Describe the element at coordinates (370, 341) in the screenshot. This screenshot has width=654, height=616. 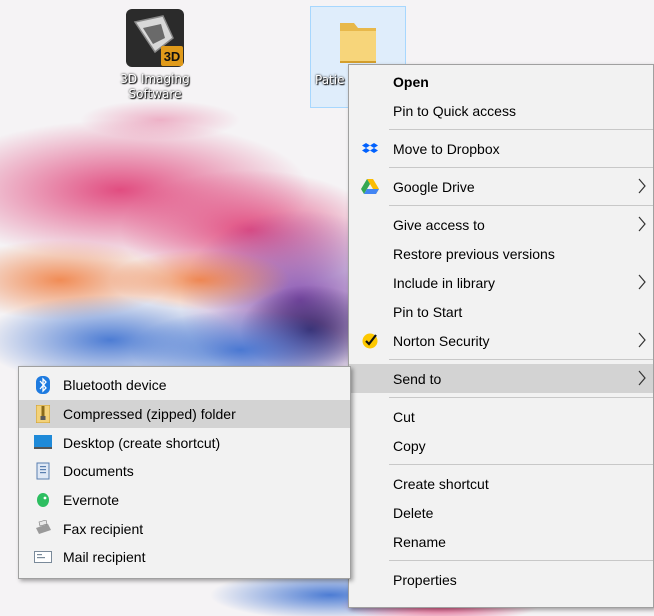
I see `norton-icon` at that location.